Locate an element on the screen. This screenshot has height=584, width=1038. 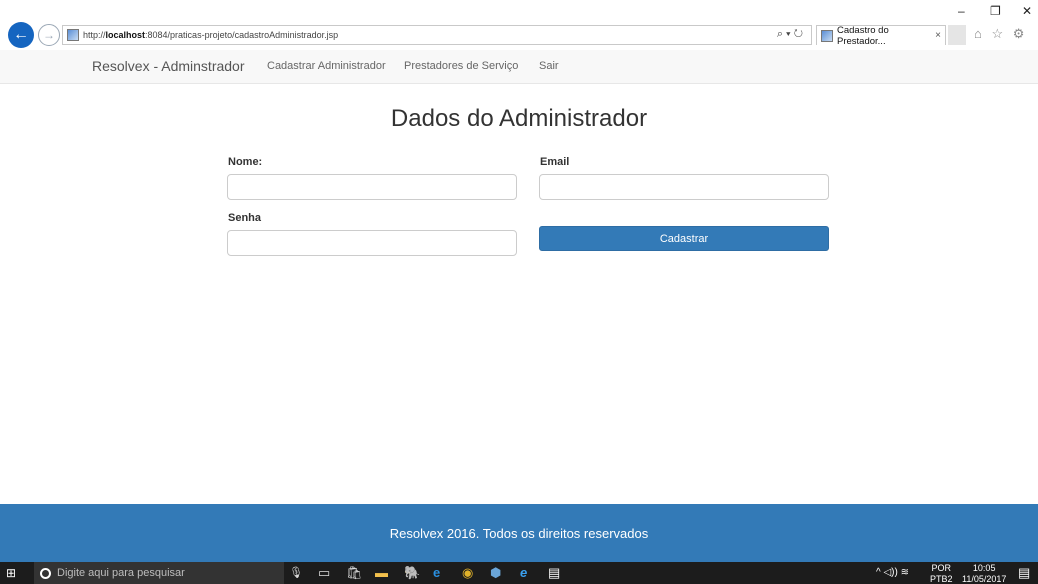
windows-start-icon: ⊞ is located at coordinates (13, 573).